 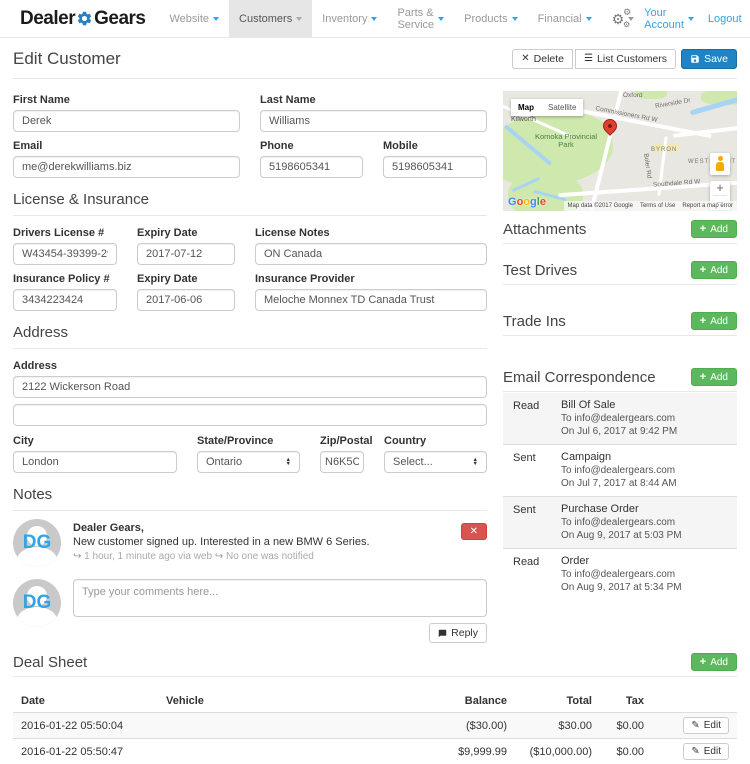 I want to click on your-account-link: Your Account, so click(x=669, y=19).